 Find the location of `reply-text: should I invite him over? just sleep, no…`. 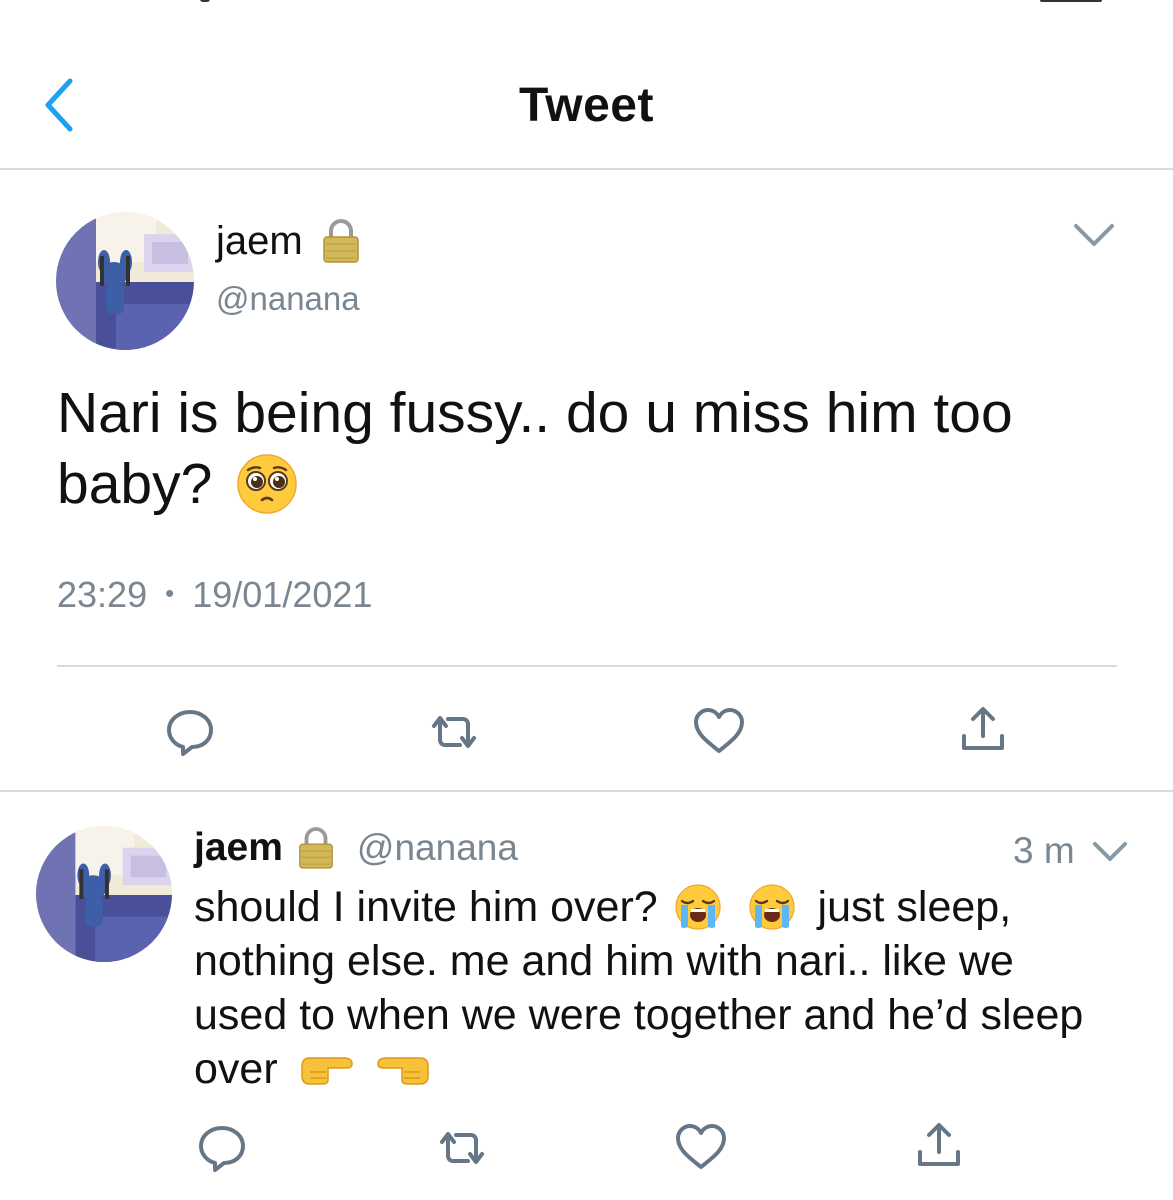

reply-text: should I invite him over? just sleep, no… is located at coordinates (654, 988).